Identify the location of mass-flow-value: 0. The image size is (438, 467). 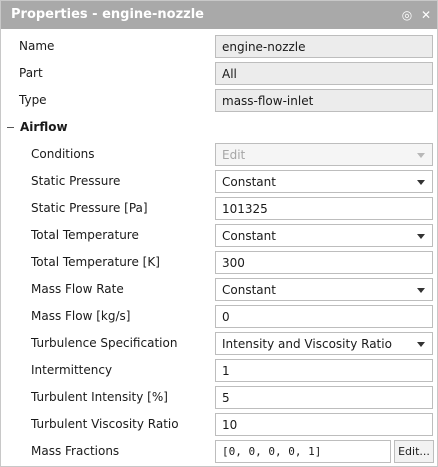
(226, 316).